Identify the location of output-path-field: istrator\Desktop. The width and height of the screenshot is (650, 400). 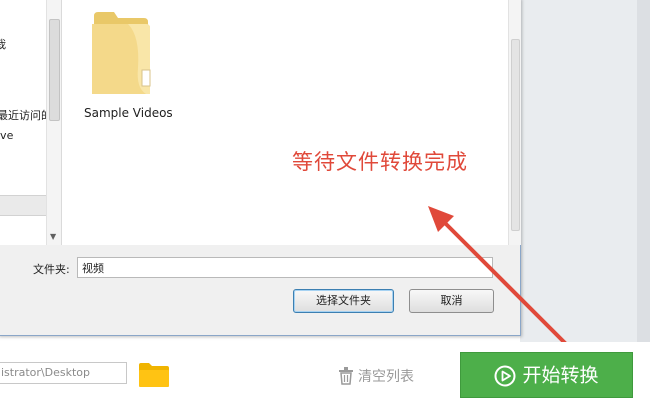
(63, 373).